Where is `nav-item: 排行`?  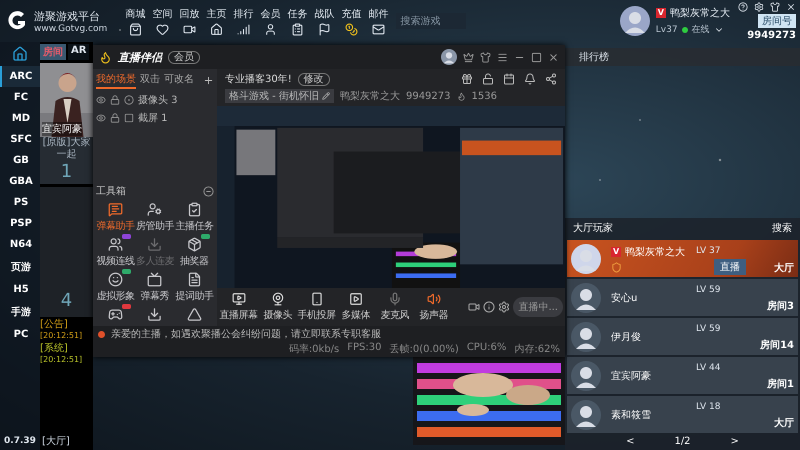 nav-item: 排行 is located at coordinates (243, 21).